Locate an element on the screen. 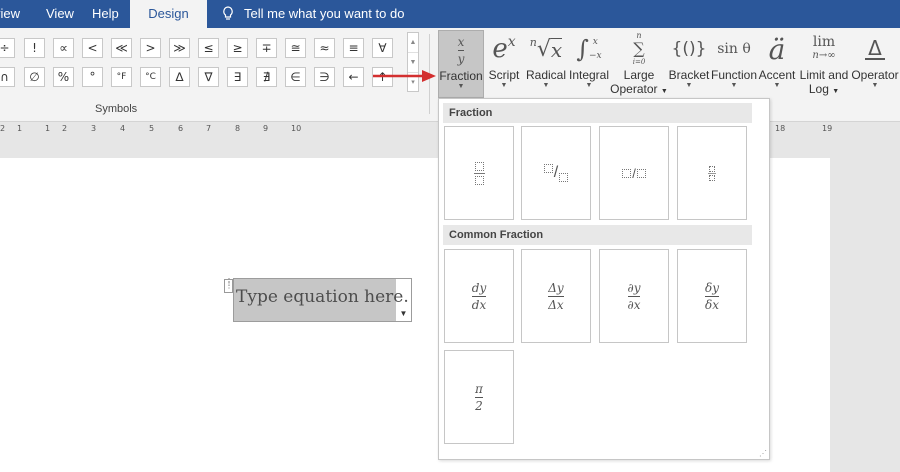 This screenshot has width=900, height=472. symbol-button: ≤ is located at coordinates (208, 48).